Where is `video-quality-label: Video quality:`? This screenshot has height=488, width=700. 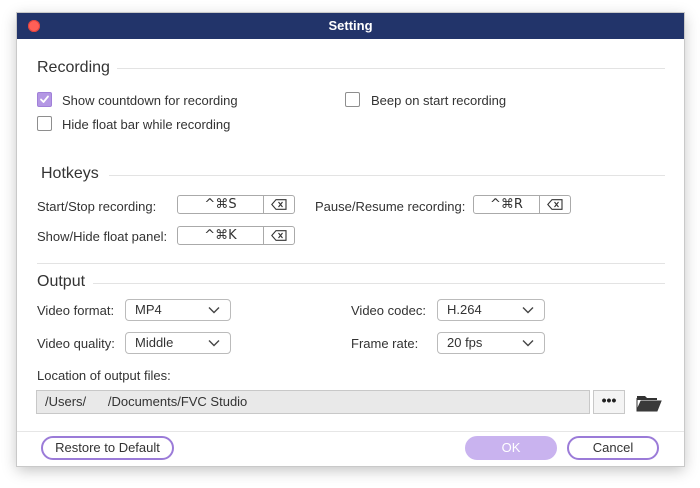
video-quality-label: Video quality: is located at coordinates (76, 343).